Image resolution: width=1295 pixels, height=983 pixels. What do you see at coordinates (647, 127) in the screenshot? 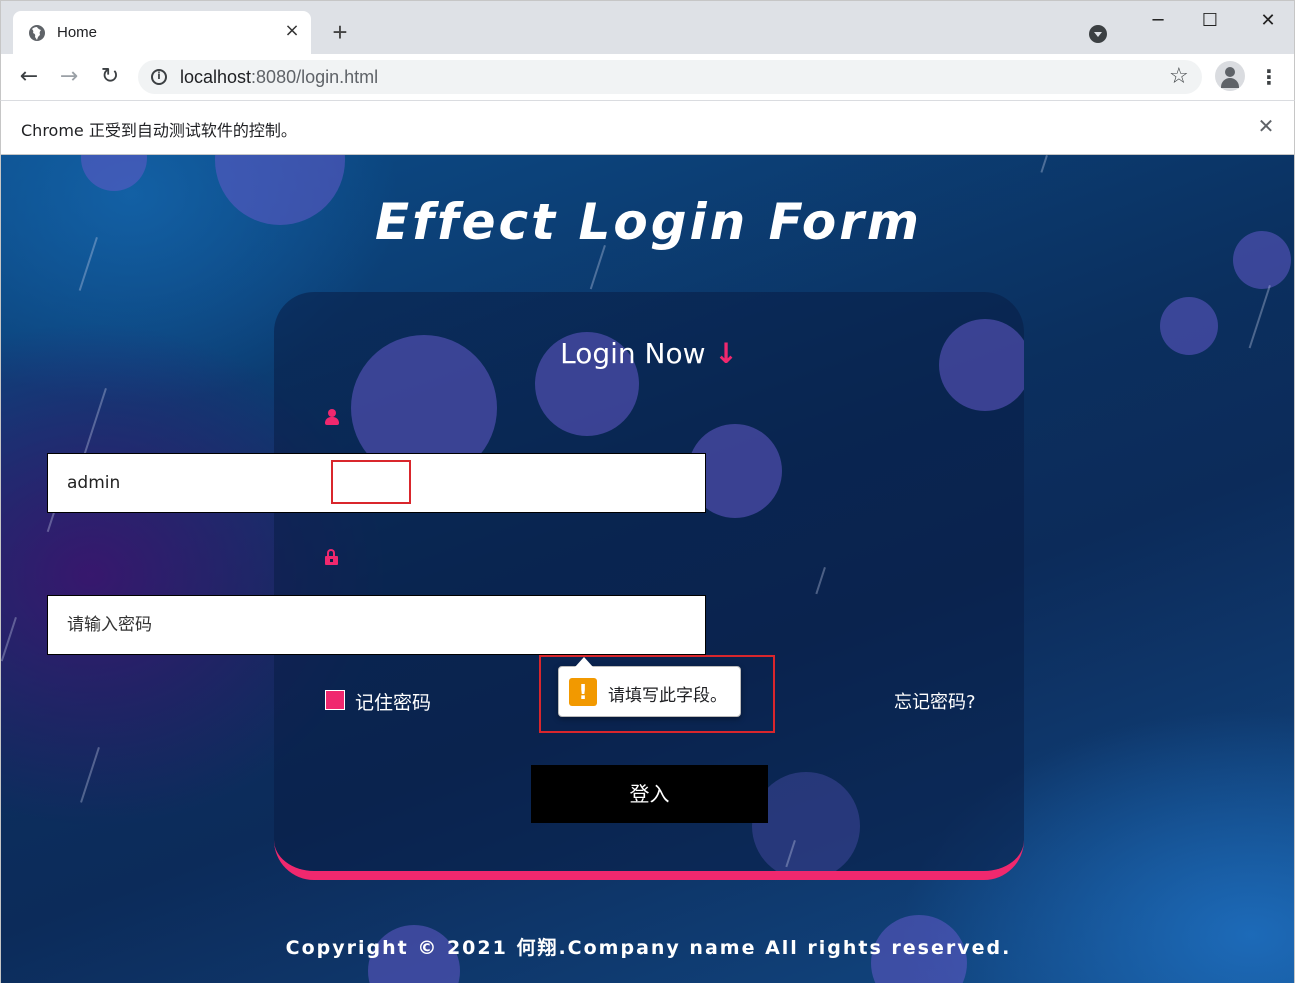
I see `automation-infobar: Chrome 正受到自动测试软件的控制。 ✕` at bounding box center [647, 127].